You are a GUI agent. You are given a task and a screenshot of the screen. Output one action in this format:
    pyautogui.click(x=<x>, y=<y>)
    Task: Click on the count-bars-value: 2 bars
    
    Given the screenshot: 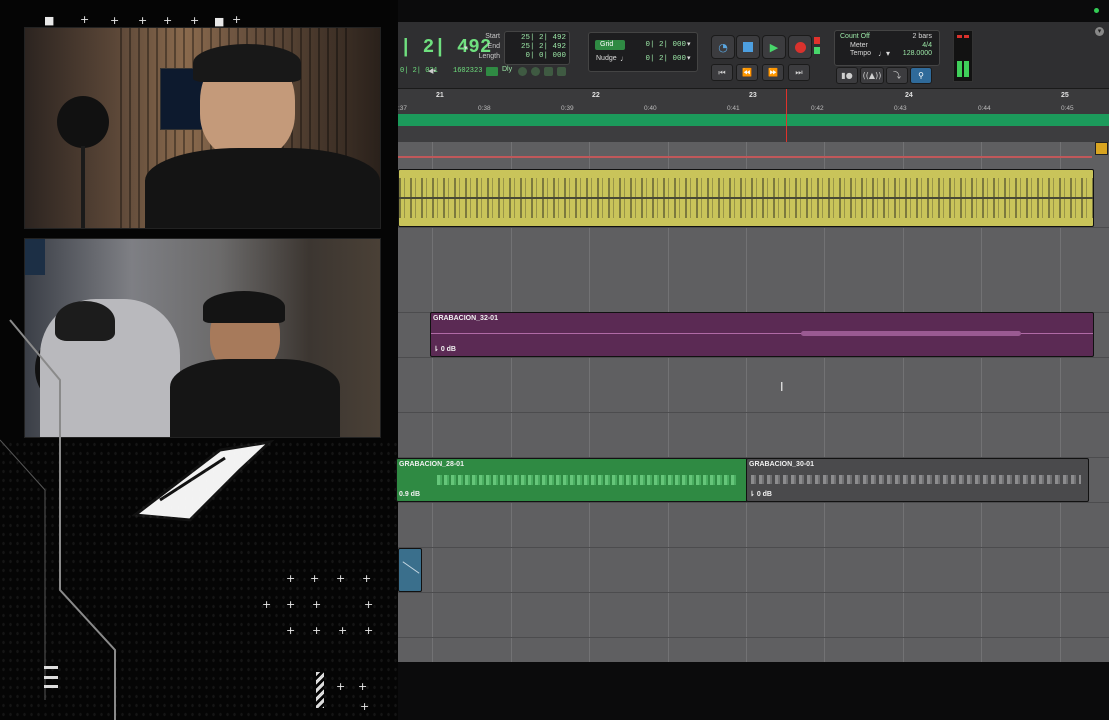 What is the action you would take?
    pyautogui.click(x=922, y=36)
    